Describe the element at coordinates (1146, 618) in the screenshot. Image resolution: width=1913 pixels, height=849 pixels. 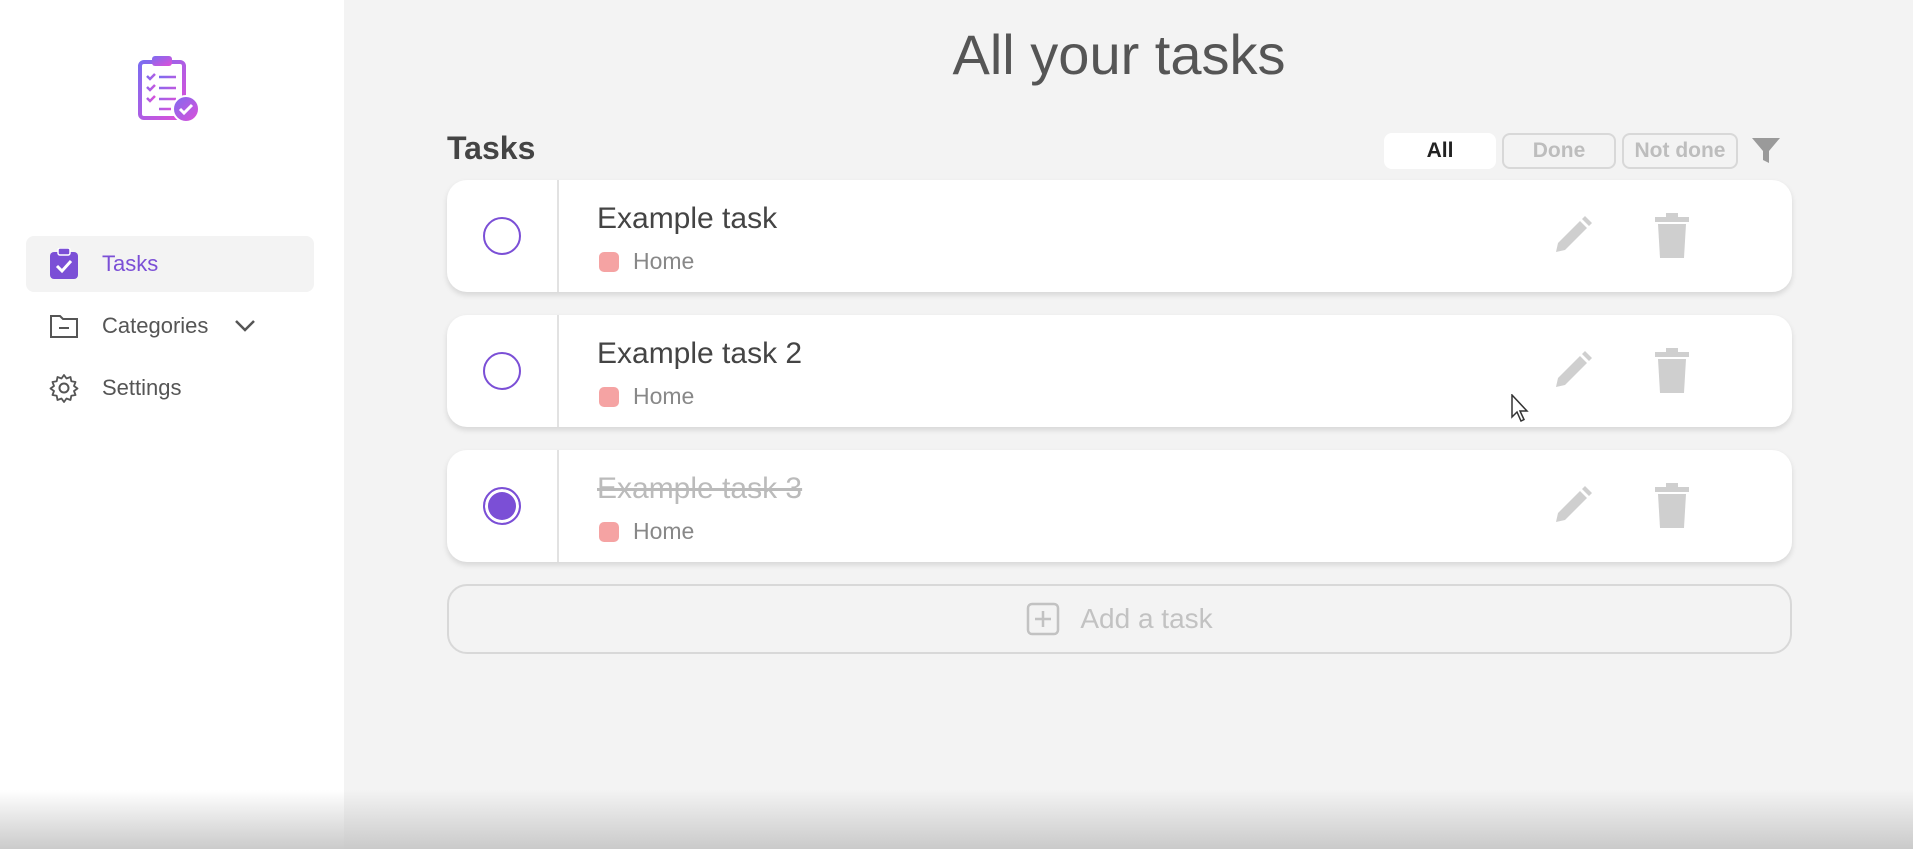
I see `add-task-label: Add a task` at that location.